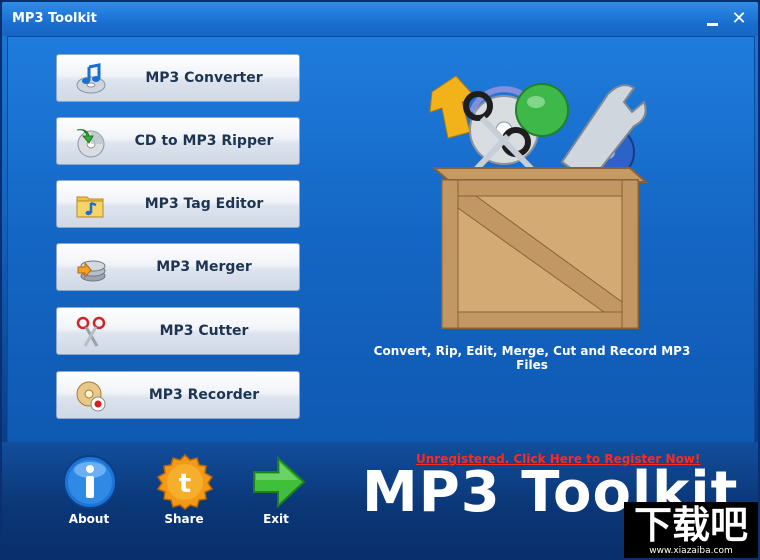  What do you see at coordinates (89, 519) in the screenshot?
I see `about-label: About` at bounding box center [89, 519].